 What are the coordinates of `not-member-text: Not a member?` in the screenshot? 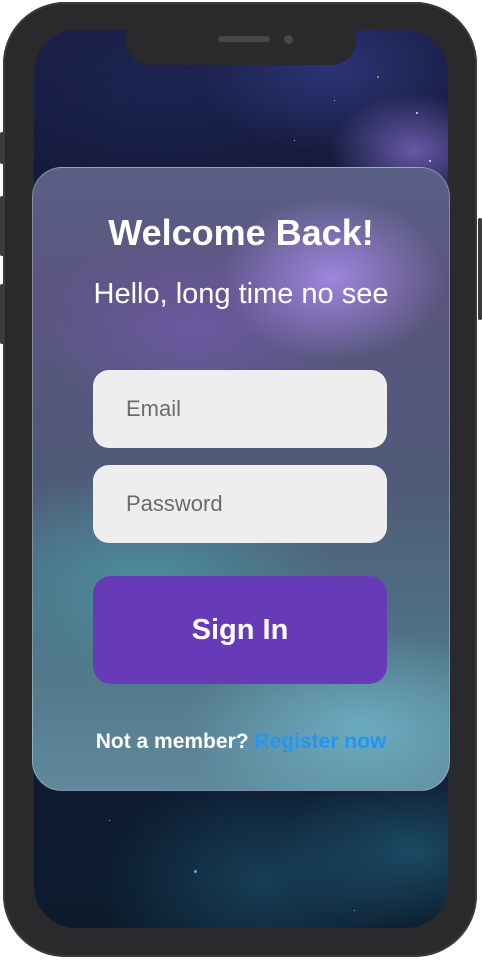 It's located at (172, 741).